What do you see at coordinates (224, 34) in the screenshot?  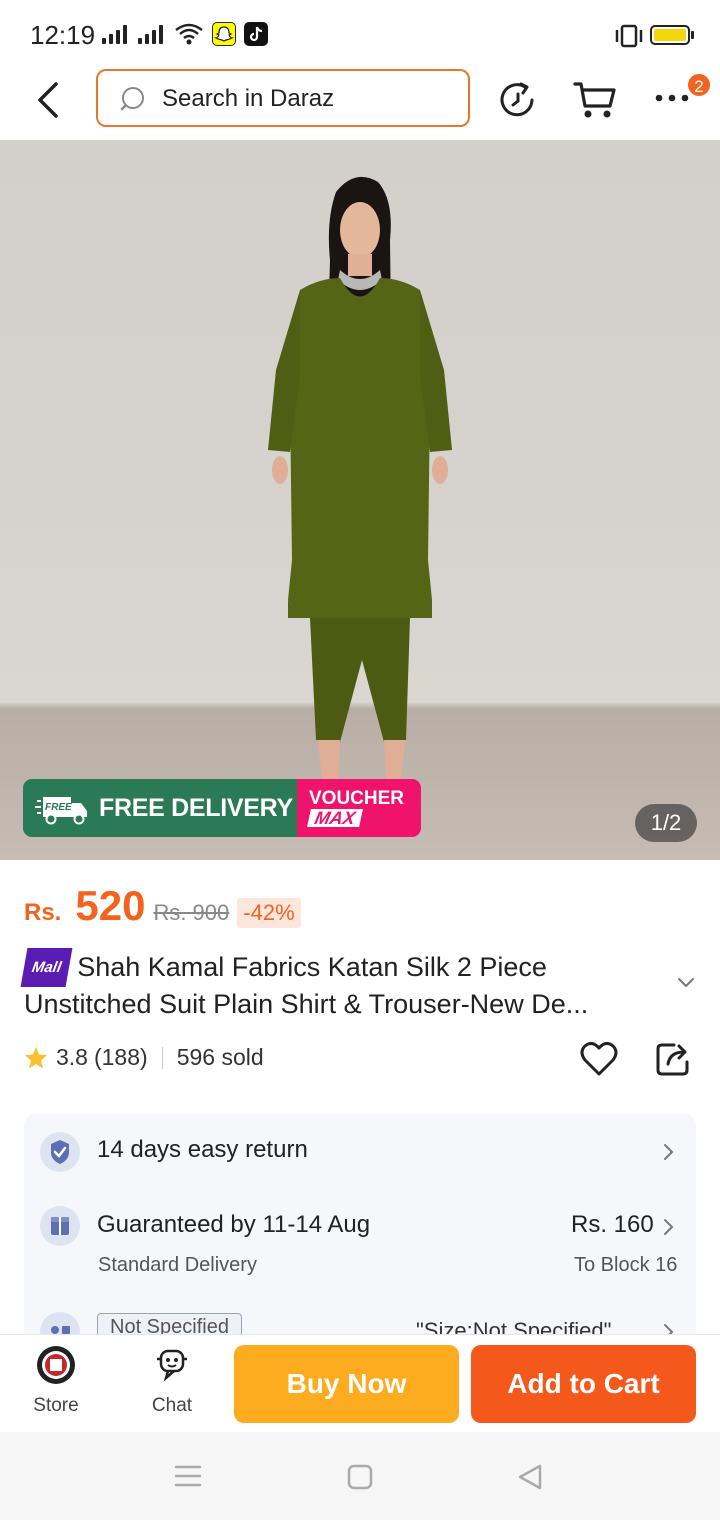 I see `snapchat-icon` at bounding box center [224, 34].